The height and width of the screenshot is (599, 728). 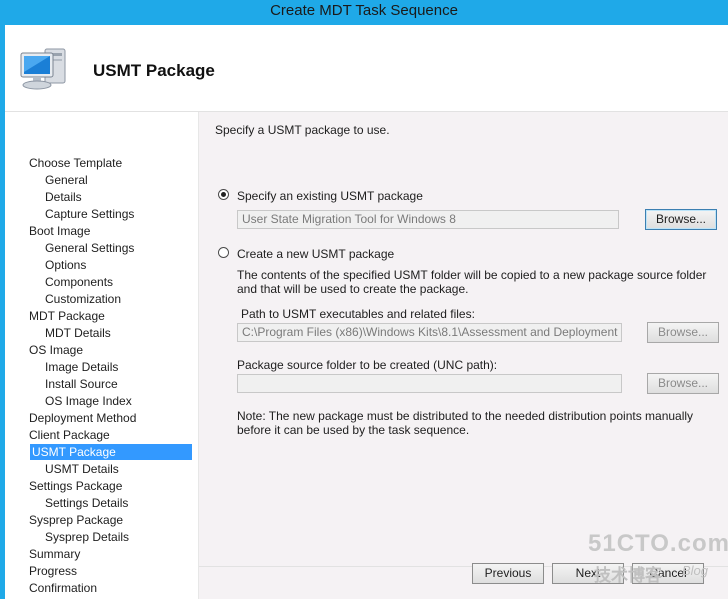 What do you see at coordinates (87, 537) in the screenshot?
I see `nav-item-sysprep-details: Sysprep Details` at bounding box center [87, 537].